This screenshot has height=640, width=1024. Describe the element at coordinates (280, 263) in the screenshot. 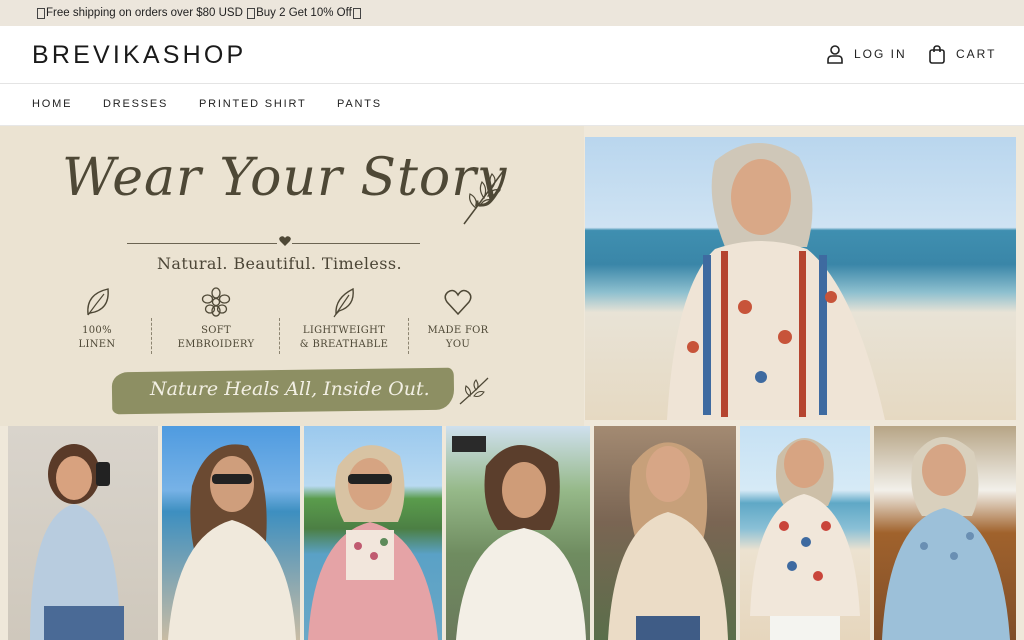

I see `hero-subtitle: Natural. Beautiful. Timeless.` at that location.